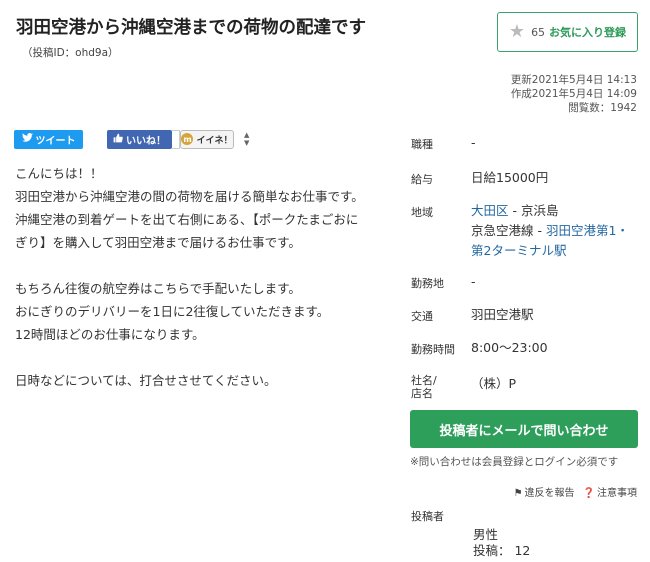 This screenshot has height=562, width=650. I want to click on description-line: もちろん往復の航空券はこちらで手配いたします。, so click(158, 288).